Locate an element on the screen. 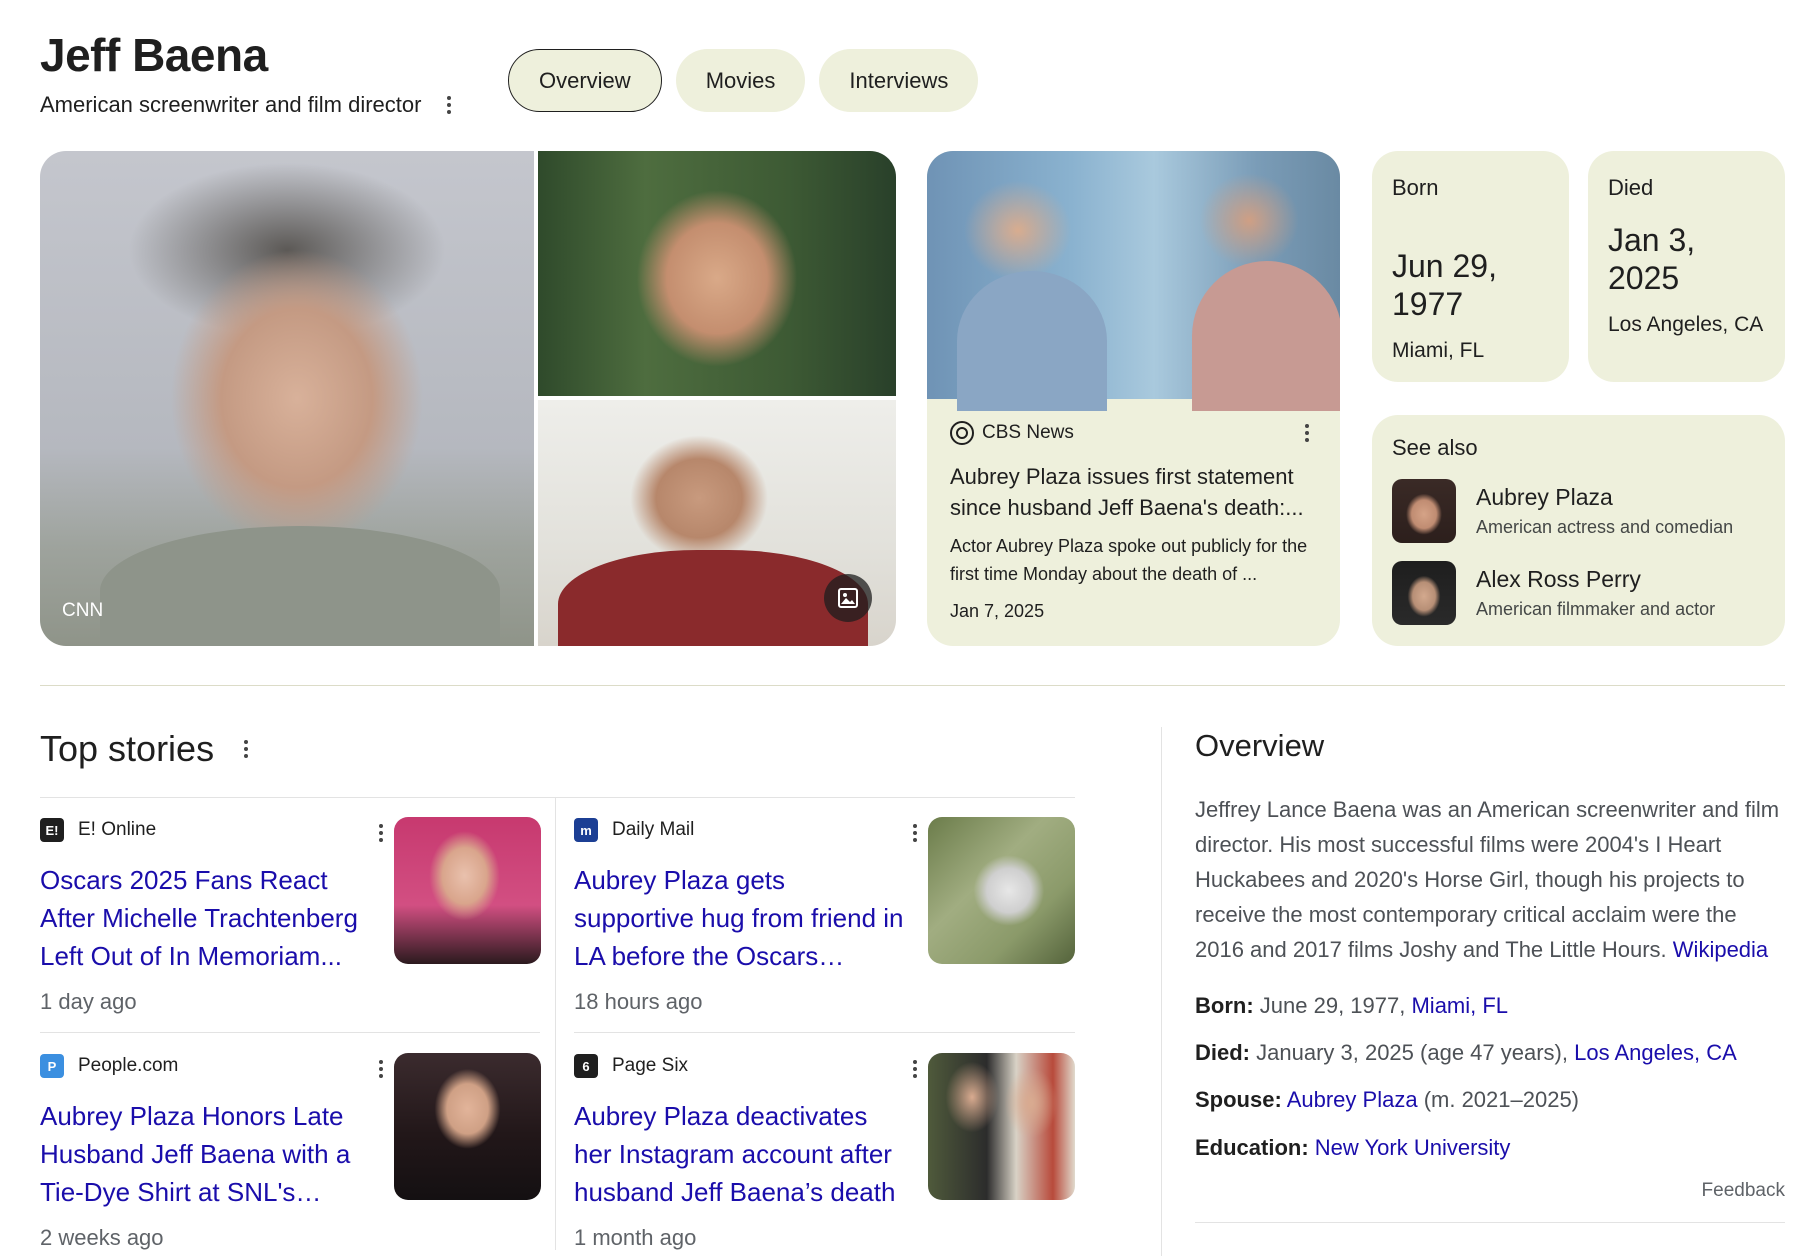 This screenshot has width=1800, height=1256. stories-divider is located at coordinates (557, 797).